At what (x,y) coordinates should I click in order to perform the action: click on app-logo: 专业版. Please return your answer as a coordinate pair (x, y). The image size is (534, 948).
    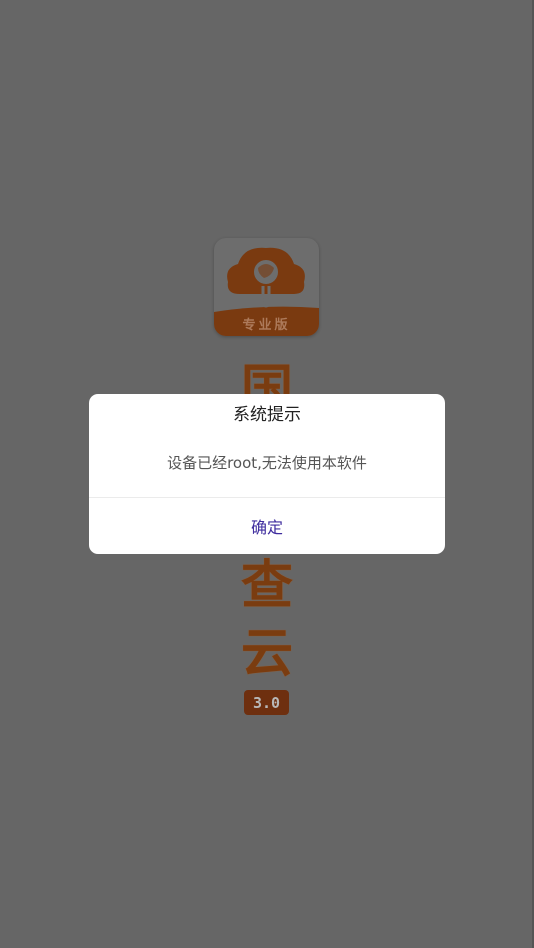
    Looking at the image, I should click on (266, 287).